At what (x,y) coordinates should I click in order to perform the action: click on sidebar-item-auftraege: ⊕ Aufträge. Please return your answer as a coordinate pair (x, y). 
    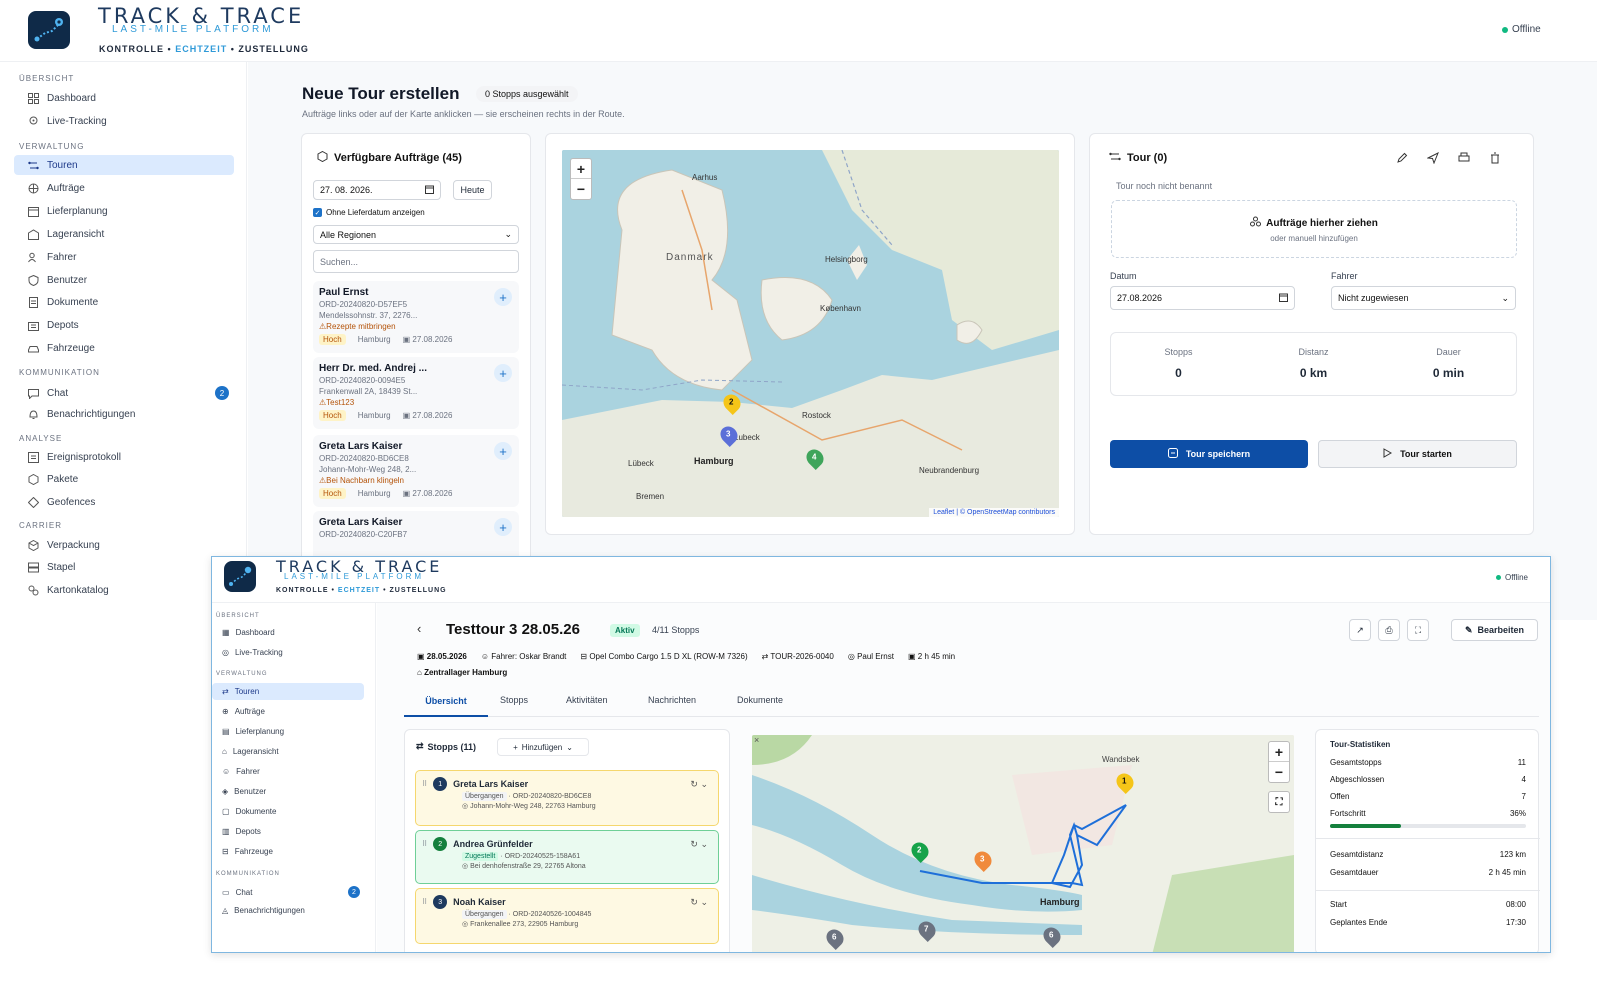
    Looking at the image, I should click on (243, 711).